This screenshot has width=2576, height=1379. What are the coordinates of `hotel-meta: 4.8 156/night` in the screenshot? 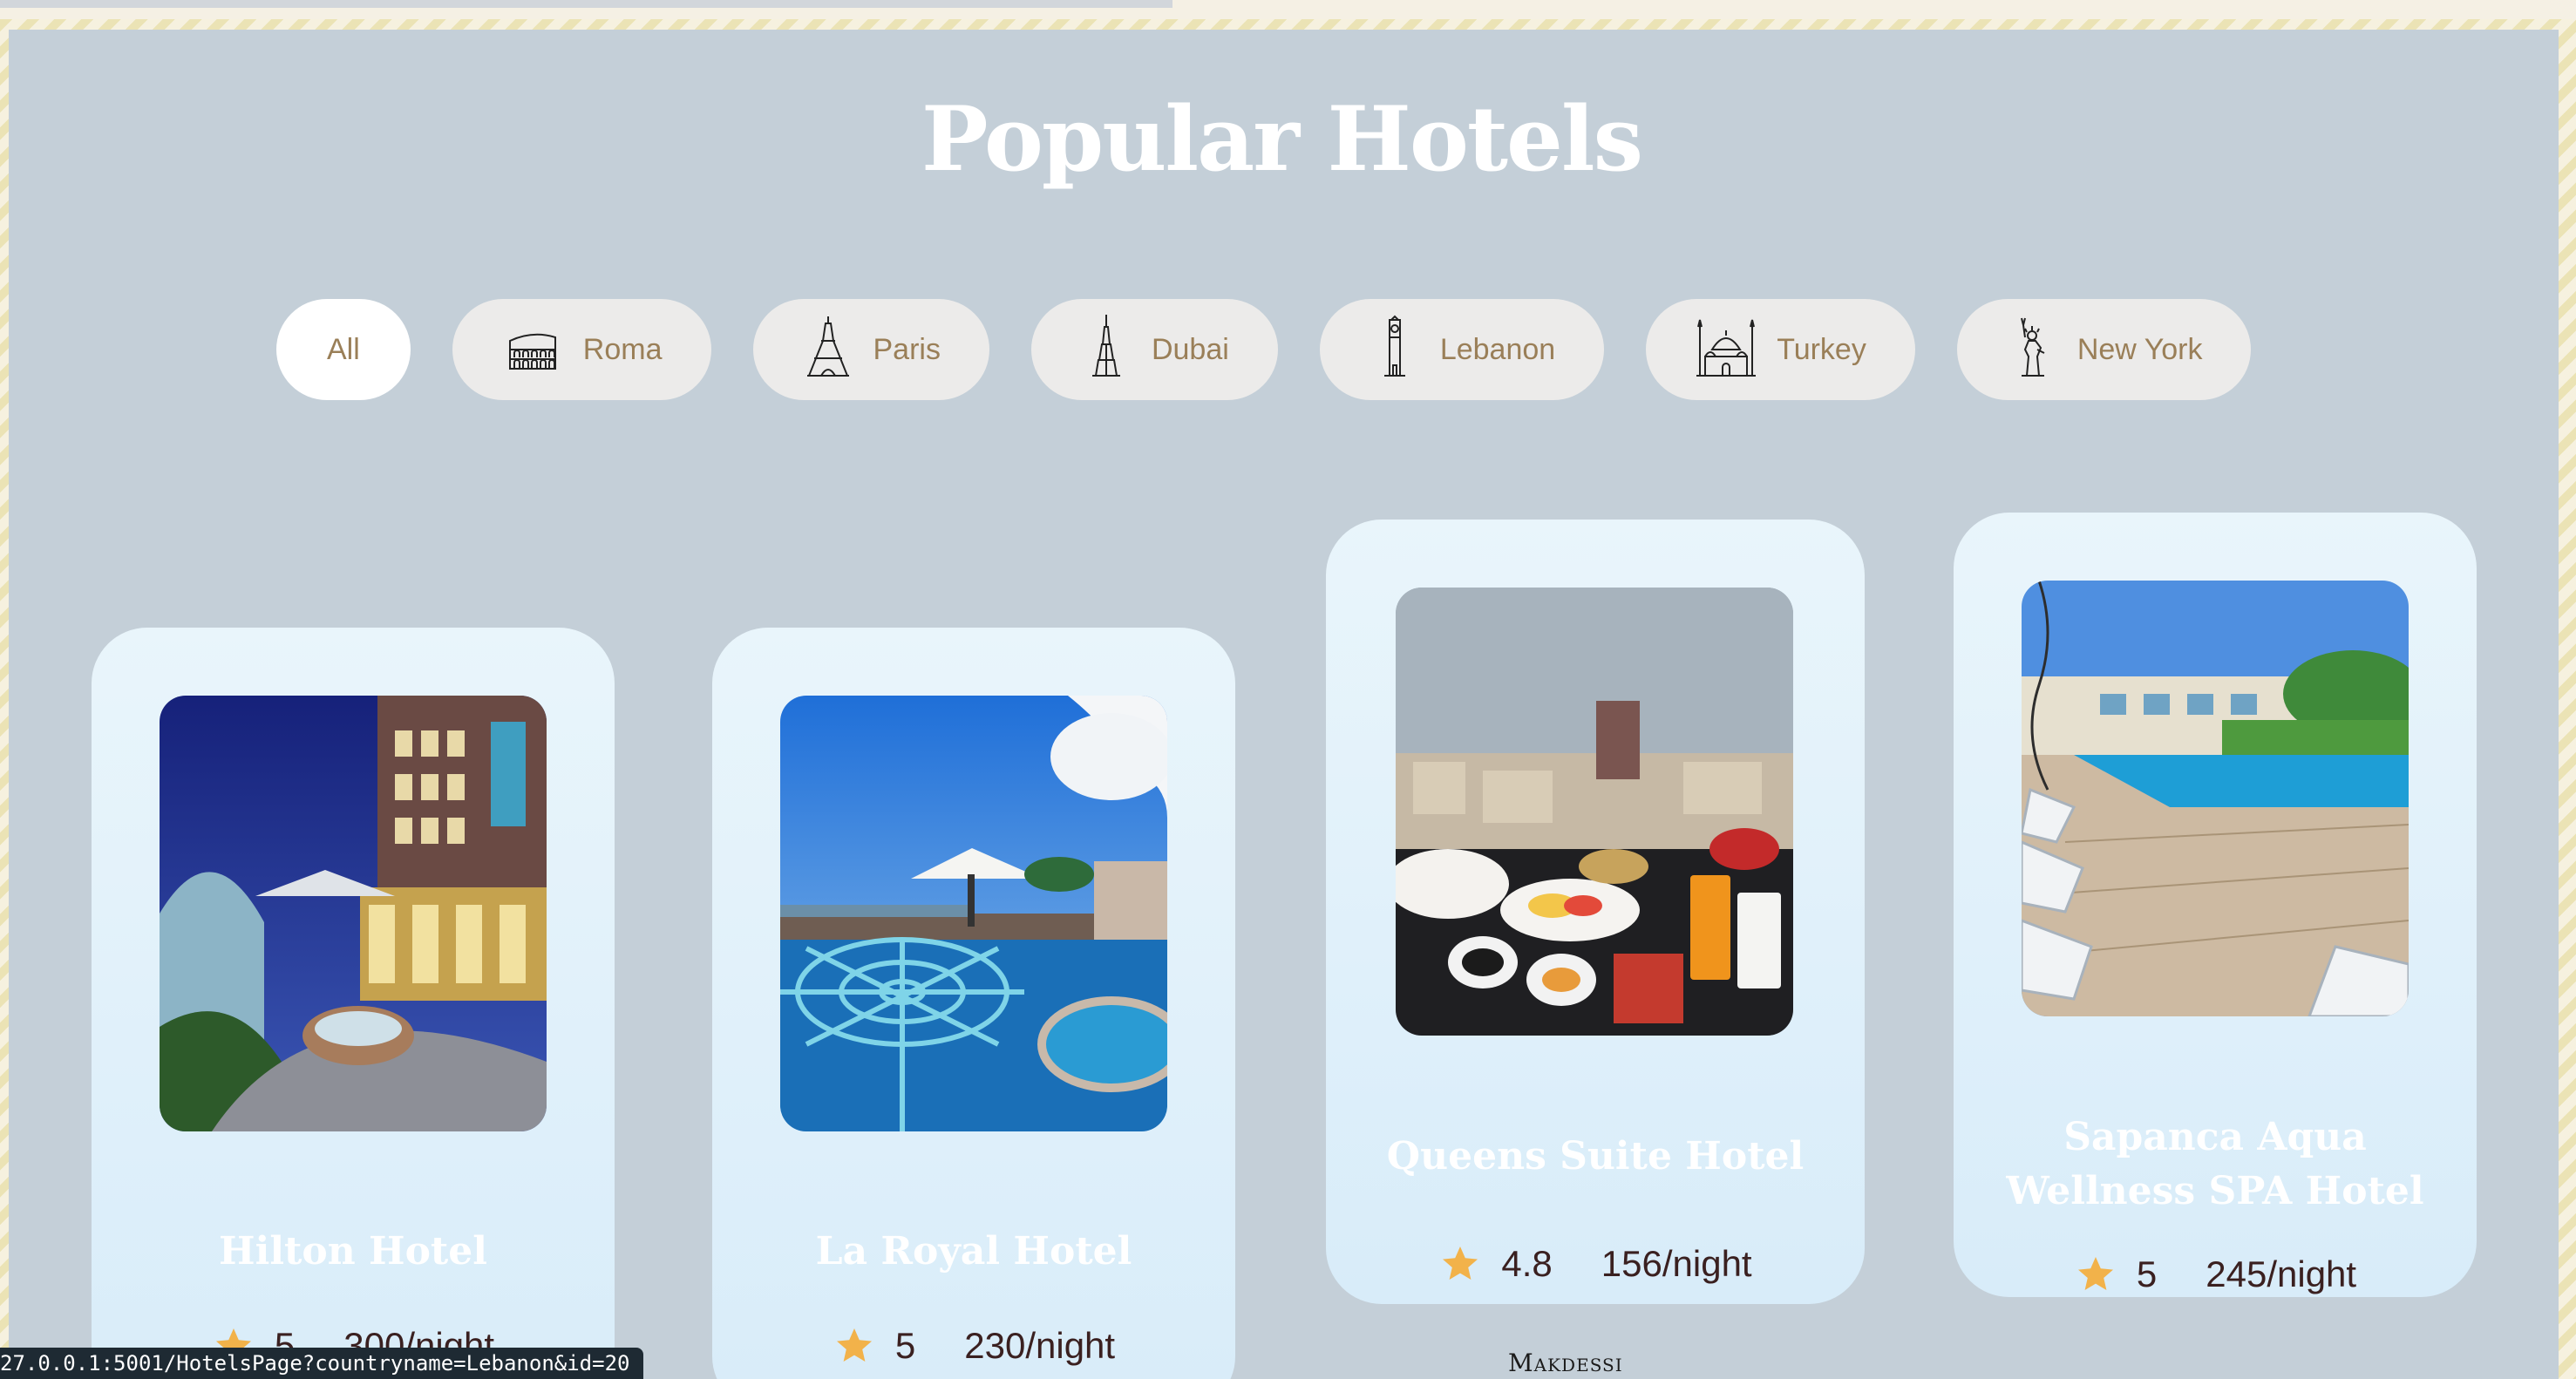 It's located at (1596, 1264).